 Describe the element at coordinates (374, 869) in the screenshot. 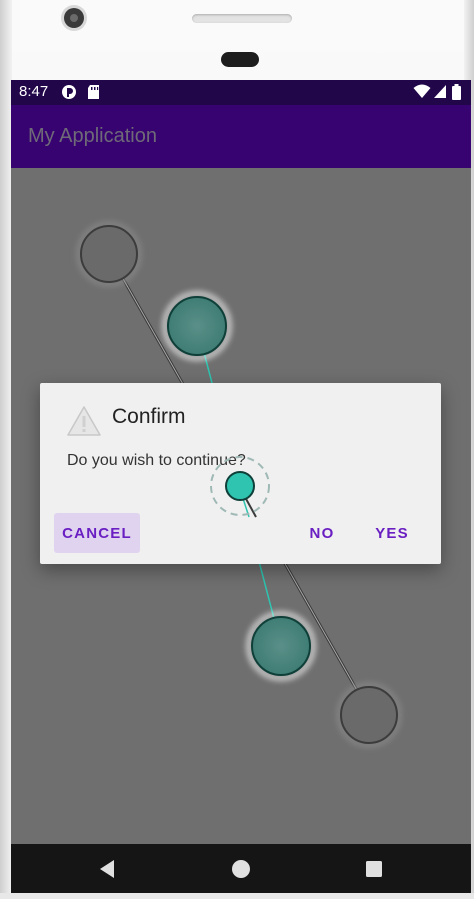

I see `recents-icon` at that location.